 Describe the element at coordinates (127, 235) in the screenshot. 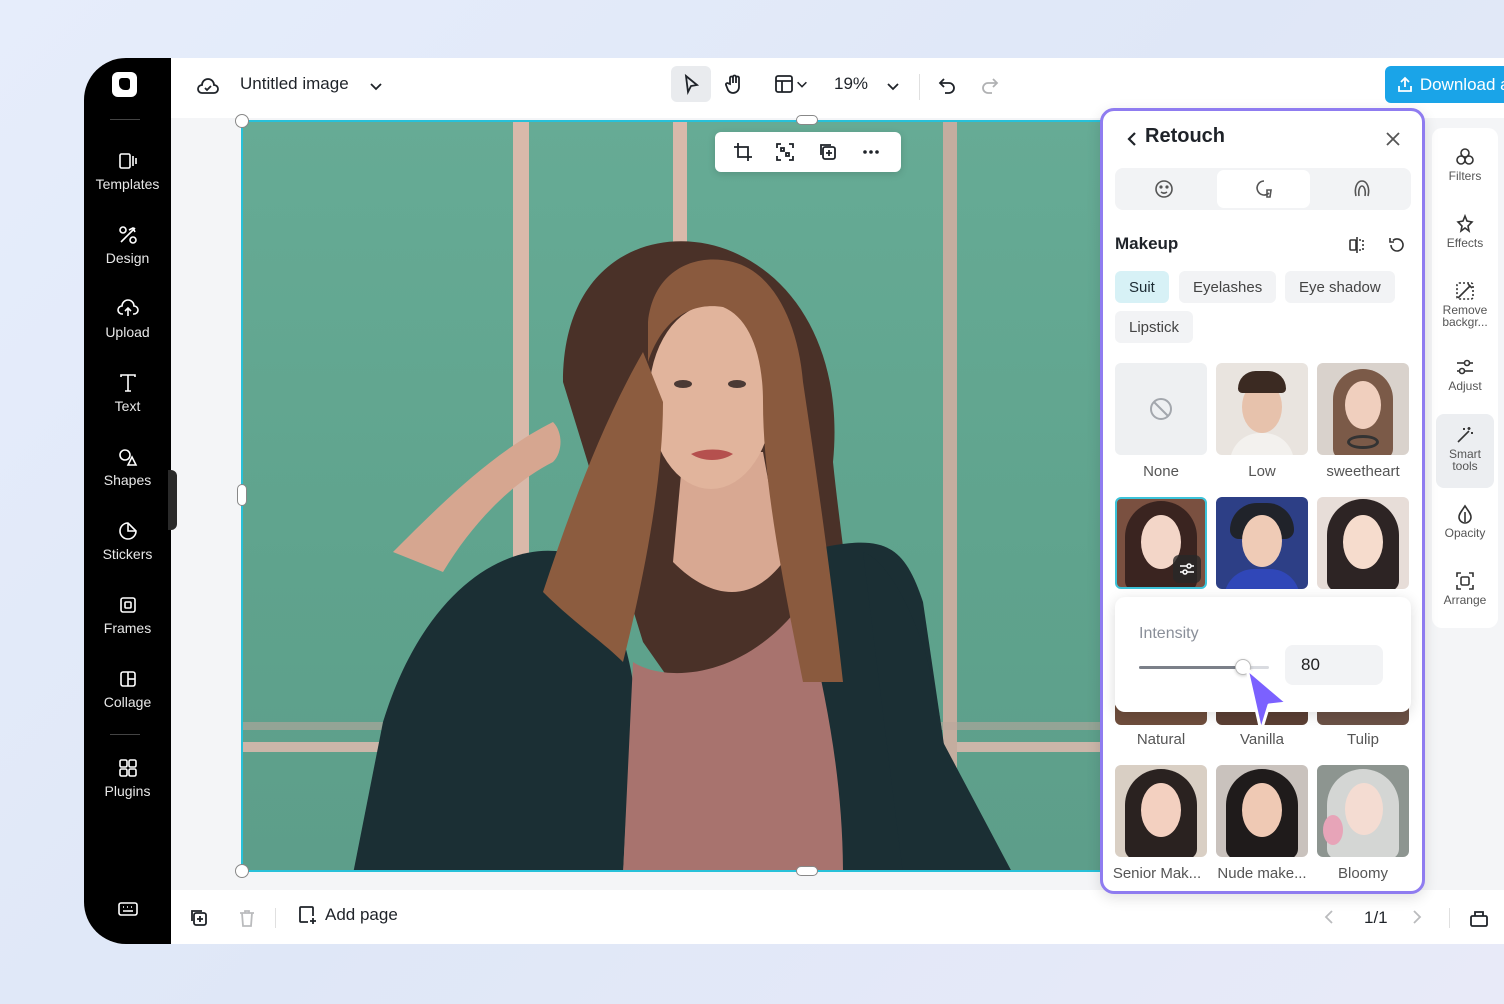

I see `design-icon` at that location.